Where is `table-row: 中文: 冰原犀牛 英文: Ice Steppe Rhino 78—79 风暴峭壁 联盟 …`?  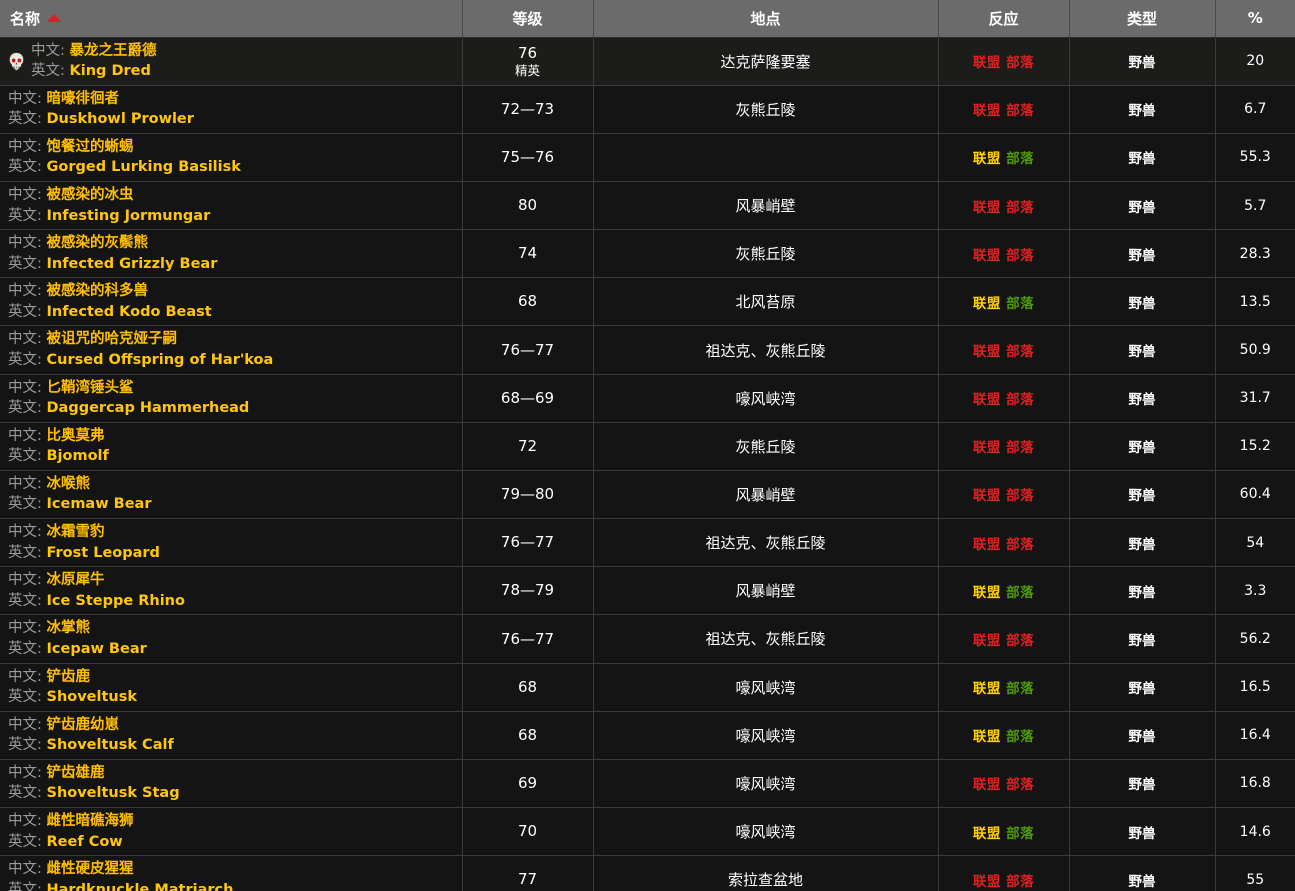 table-row: 中文: 冰原犀牛 英文: Ice Steppe Rhino 78—79 风暴峭壁 联盟 … is located at coordinates (647, 591).